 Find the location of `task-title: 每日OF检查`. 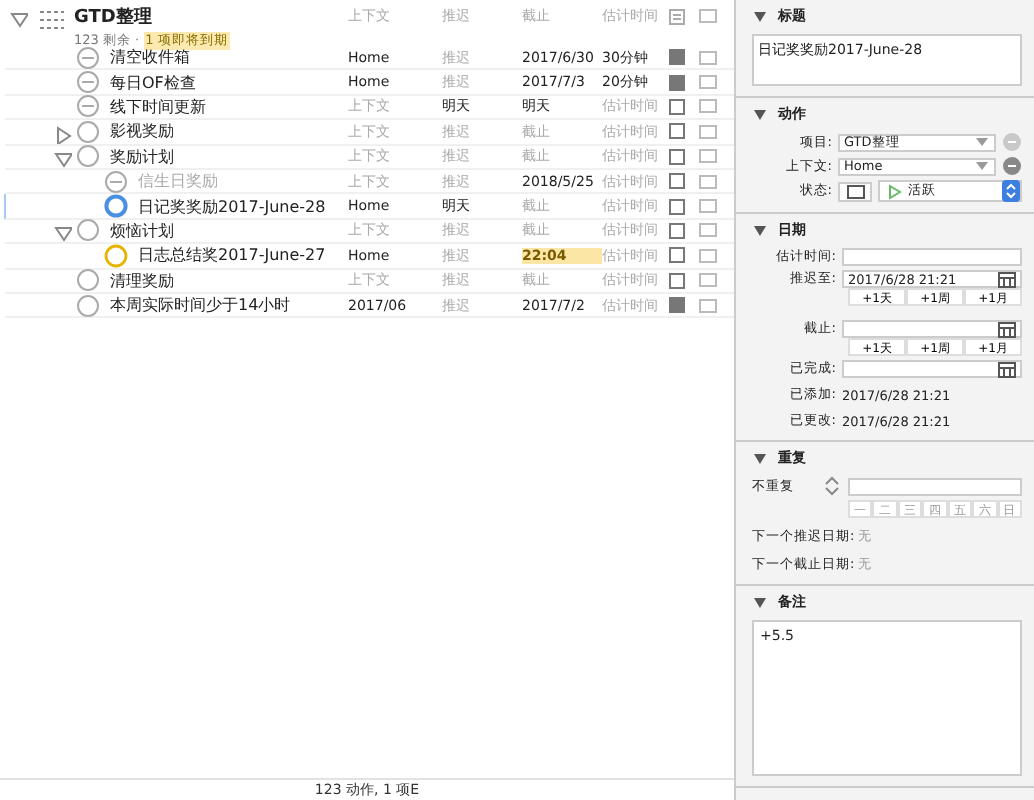

task-title: 每日OF检查 is located at coordinates (153, 82).